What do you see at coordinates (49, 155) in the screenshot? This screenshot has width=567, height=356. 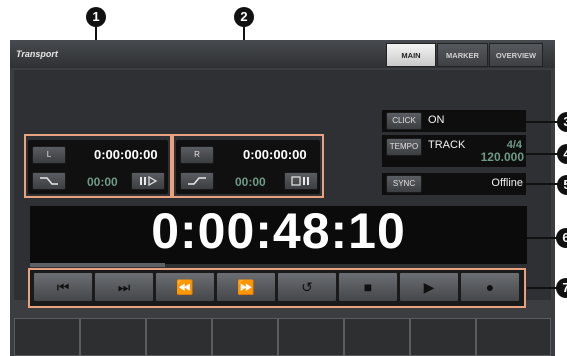 I see `left-locator-button: L` at bounding box center [49, 155].